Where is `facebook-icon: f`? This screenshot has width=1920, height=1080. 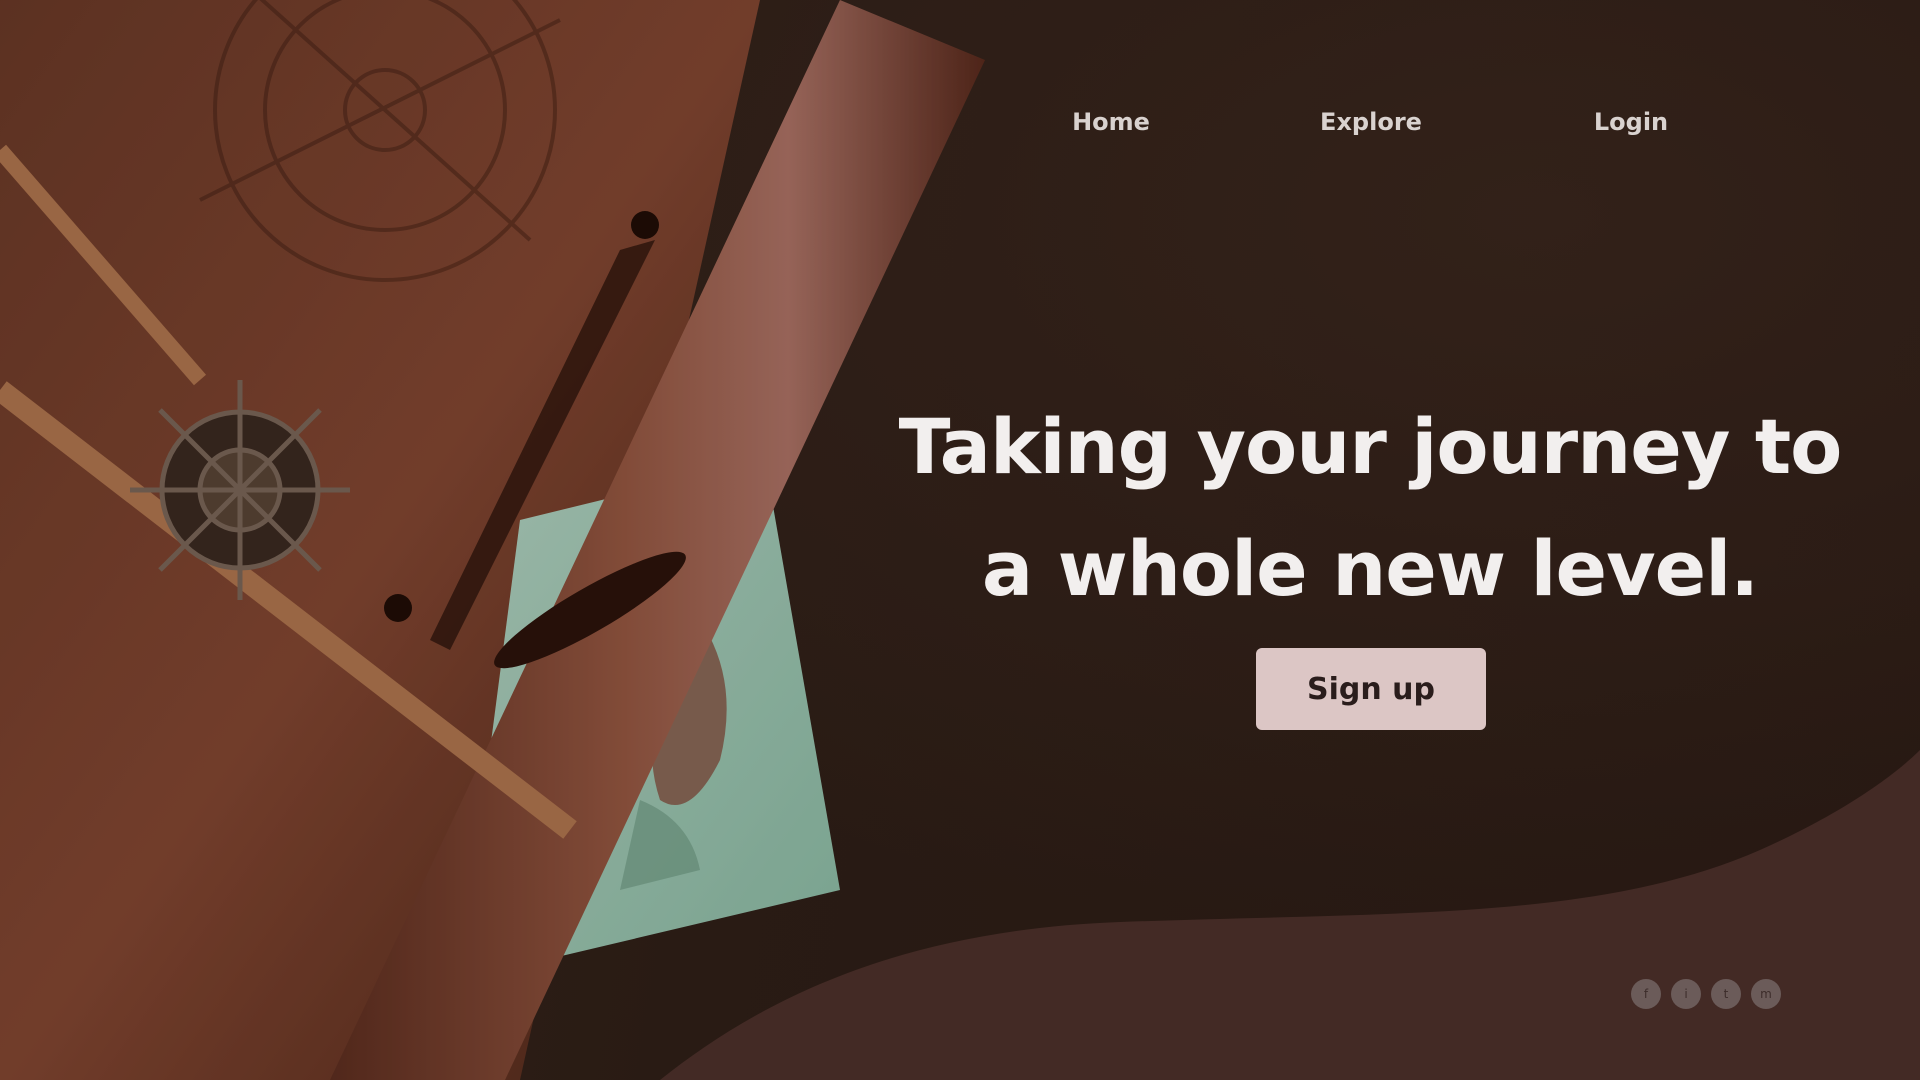 facebook-icon: f is located at coordinates (1646, 994).